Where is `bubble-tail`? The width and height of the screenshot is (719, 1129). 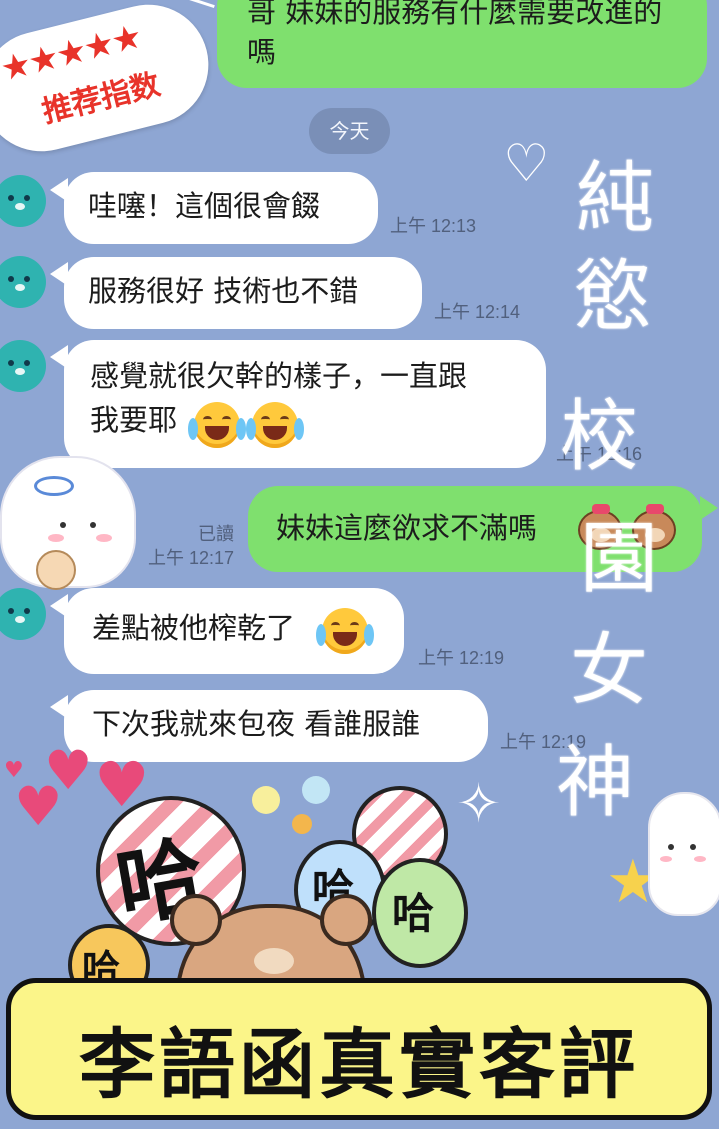
bubble-tail is located at coordinates (709, 508).